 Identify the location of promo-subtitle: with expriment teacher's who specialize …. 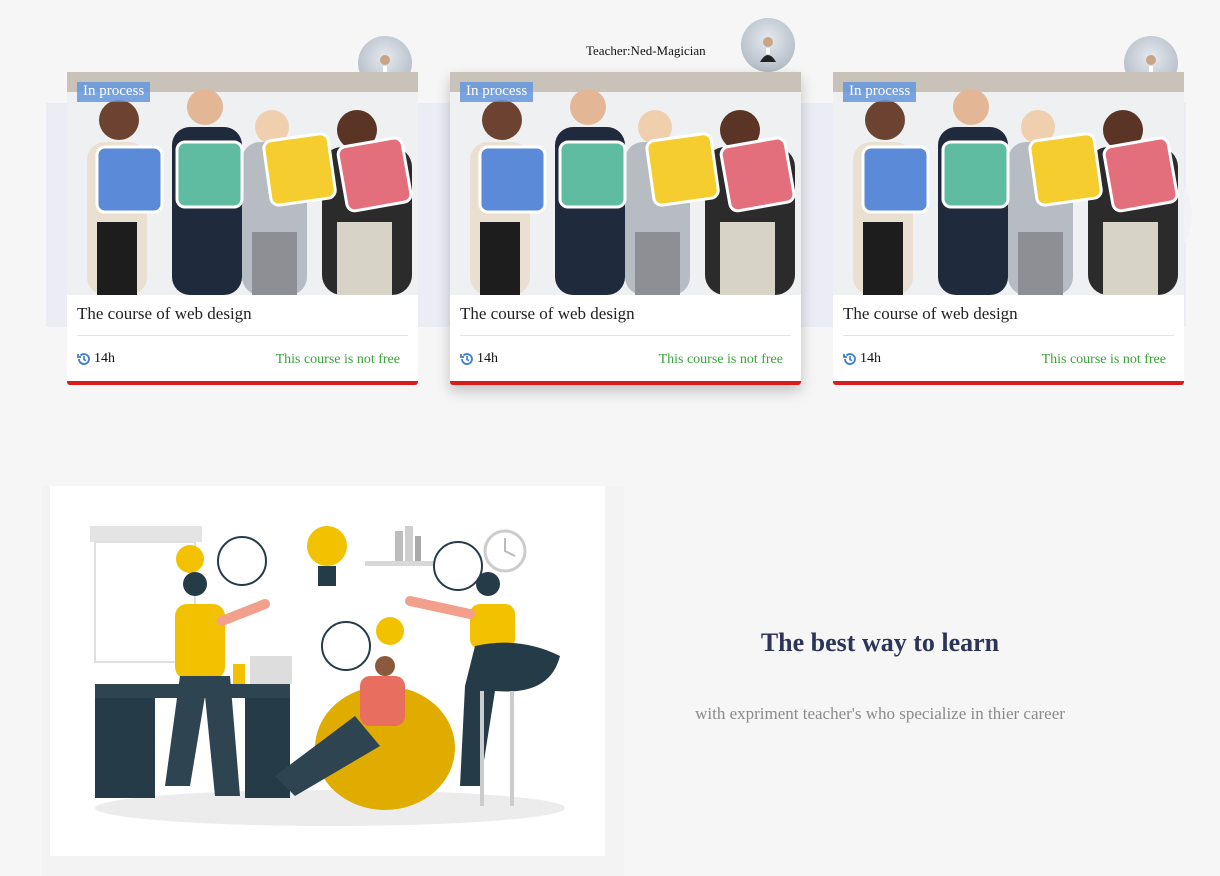
(880, 713).